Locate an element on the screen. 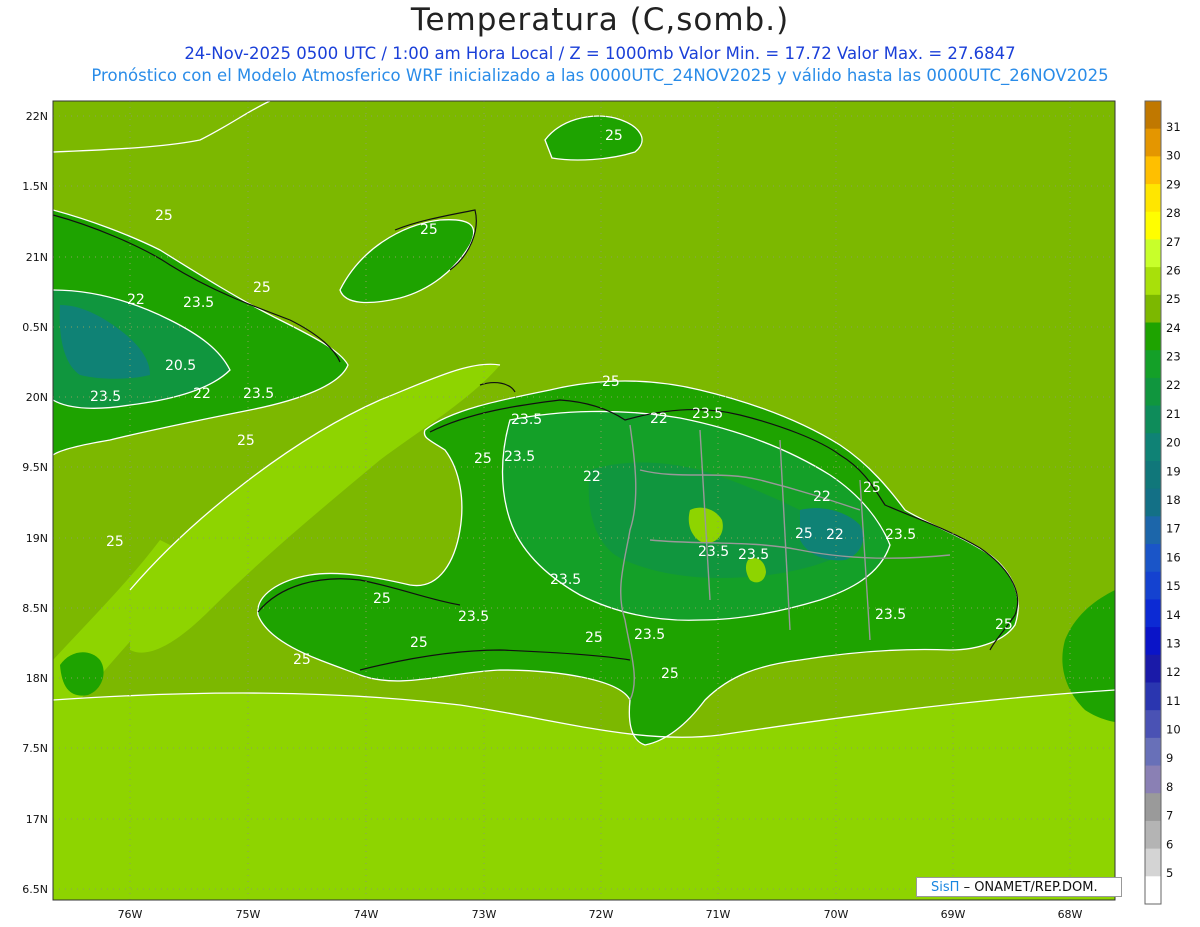  lon-tick-label: 68W is located at coordinates (1070, 914).